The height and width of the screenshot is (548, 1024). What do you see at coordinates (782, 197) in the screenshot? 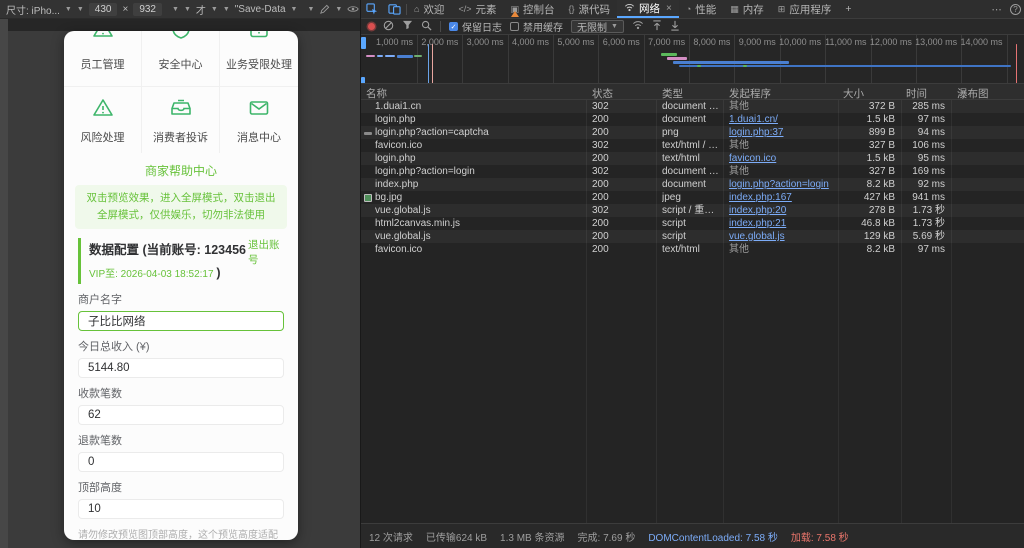
I see `request-initiator: index.php:167` at bounding box center [782, 197].